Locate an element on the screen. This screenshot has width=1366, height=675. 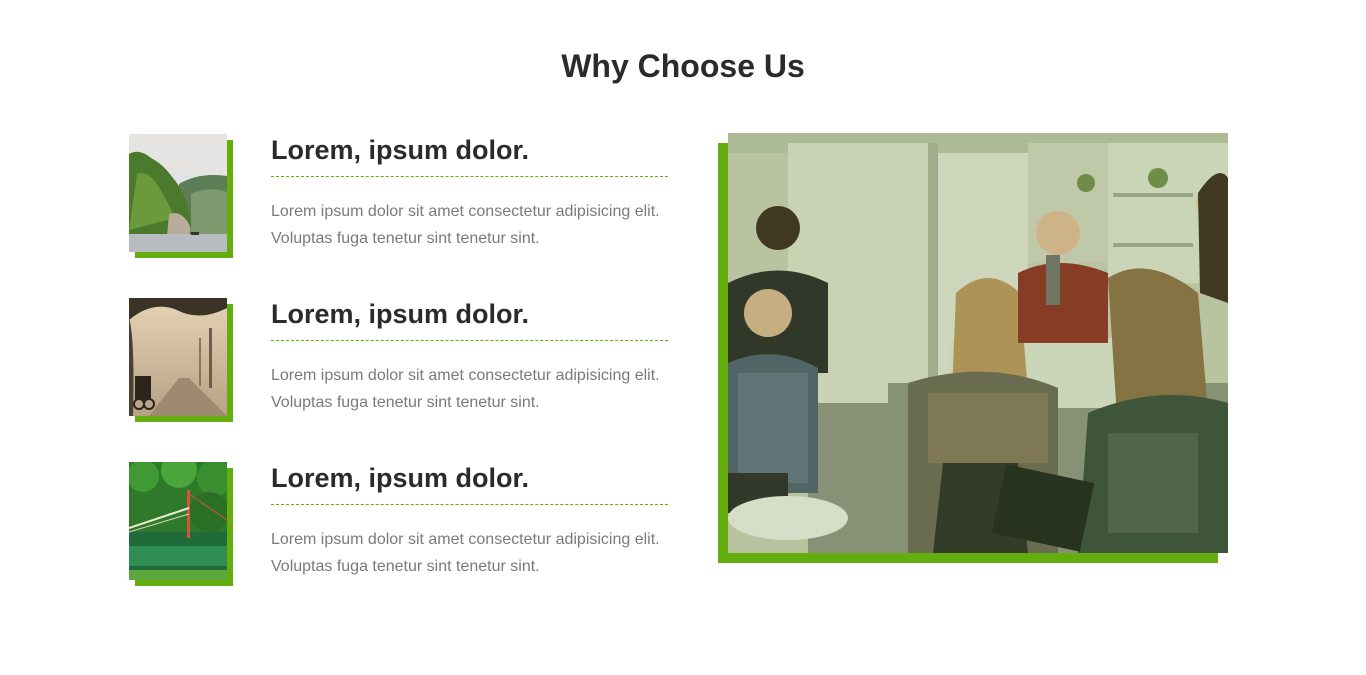
coastal-cliff-image is located at coordinates (178, 193).